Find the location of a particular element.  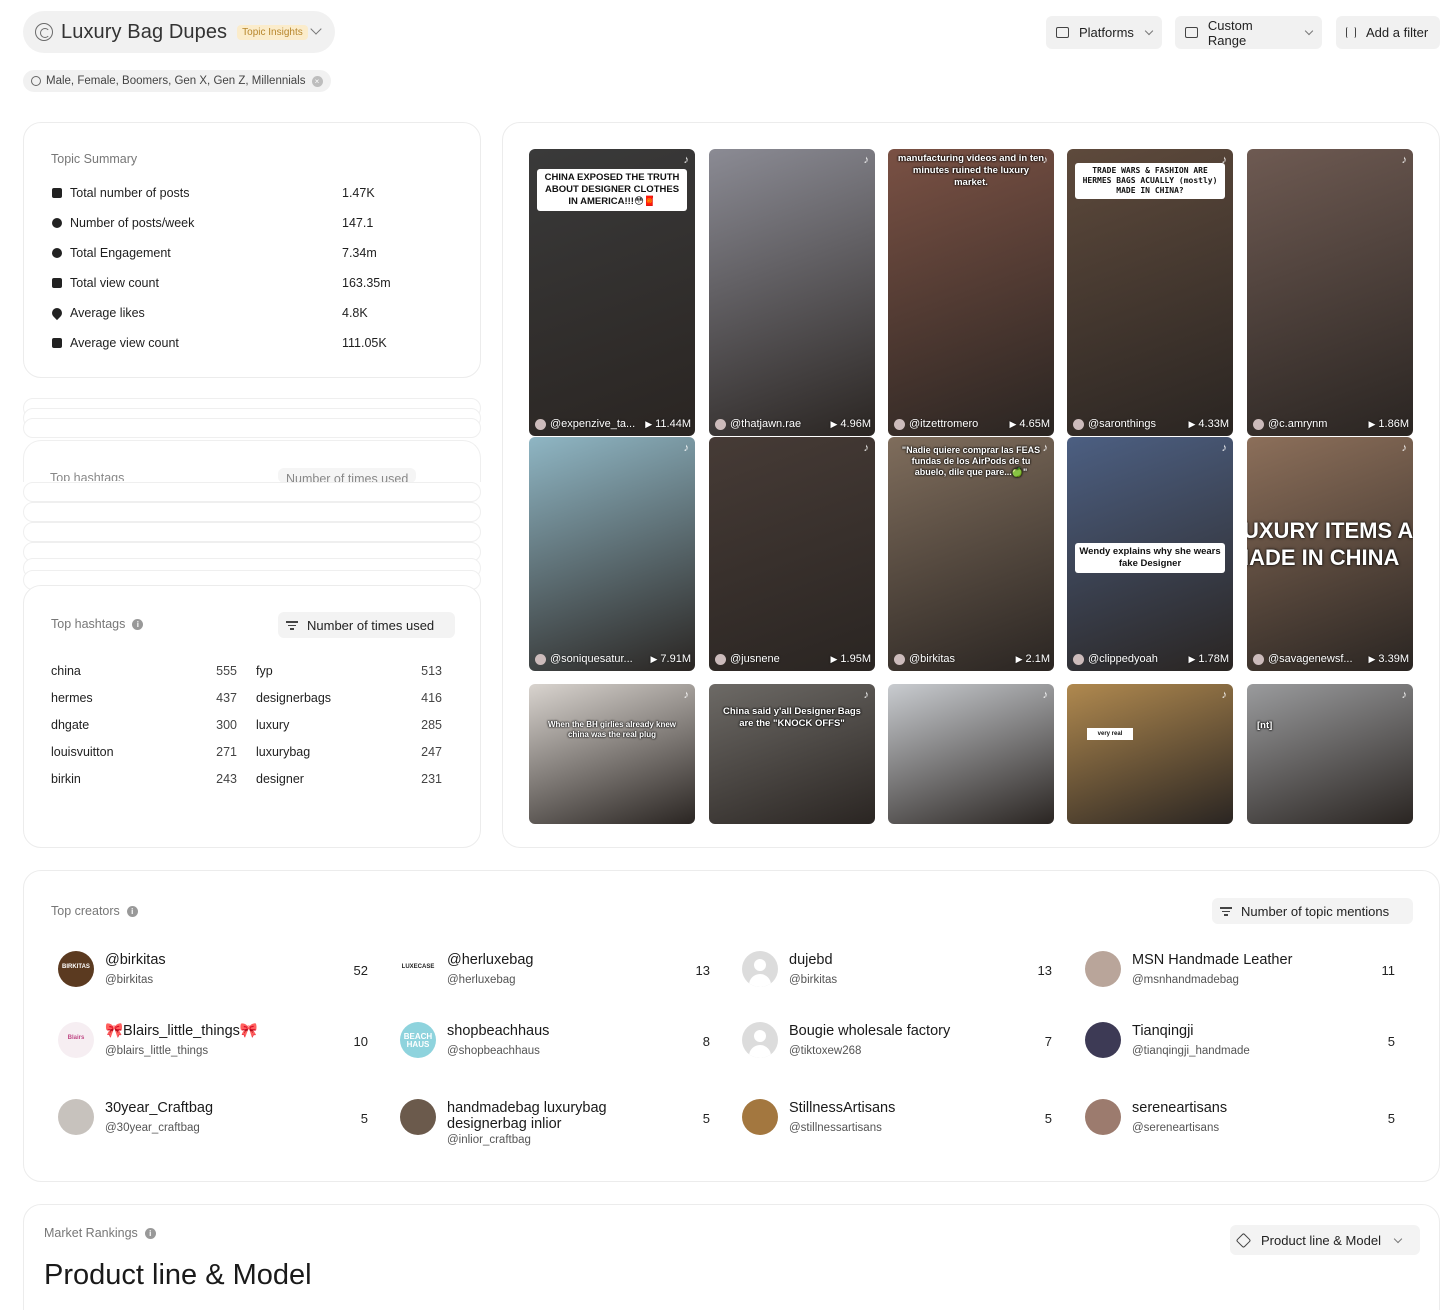

creator-row: BIRKITAS @birkitas @birkitas 52 is located at coordinates (208, 969).